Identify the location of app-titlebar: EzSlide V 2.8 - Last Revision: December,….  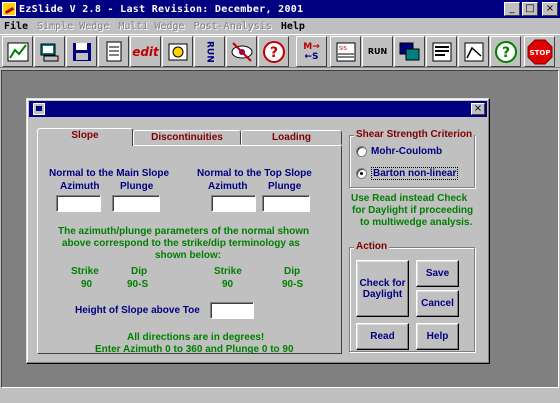
(280, 9).